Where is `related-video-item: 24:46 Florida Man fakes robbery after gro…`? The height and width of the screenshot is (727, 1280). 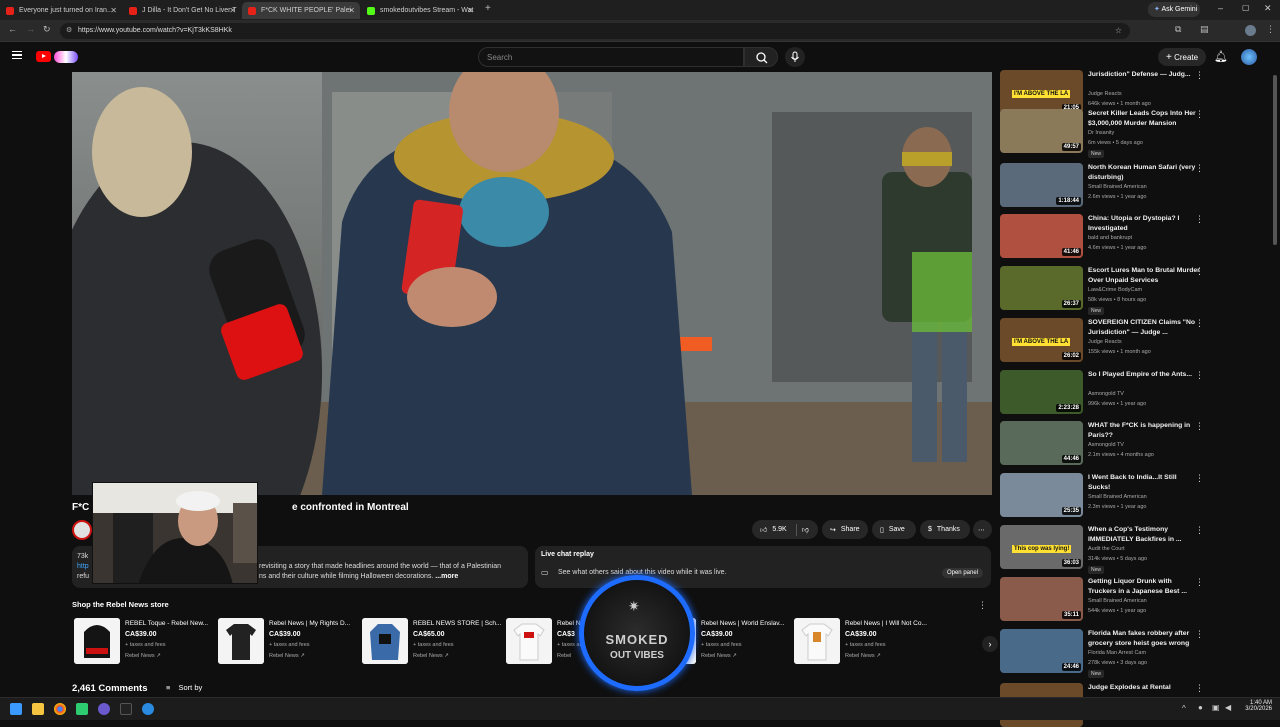 related-video-item: 24:46 Florida Man fakes robbery after gro… is located at coordinates (1135, 653).